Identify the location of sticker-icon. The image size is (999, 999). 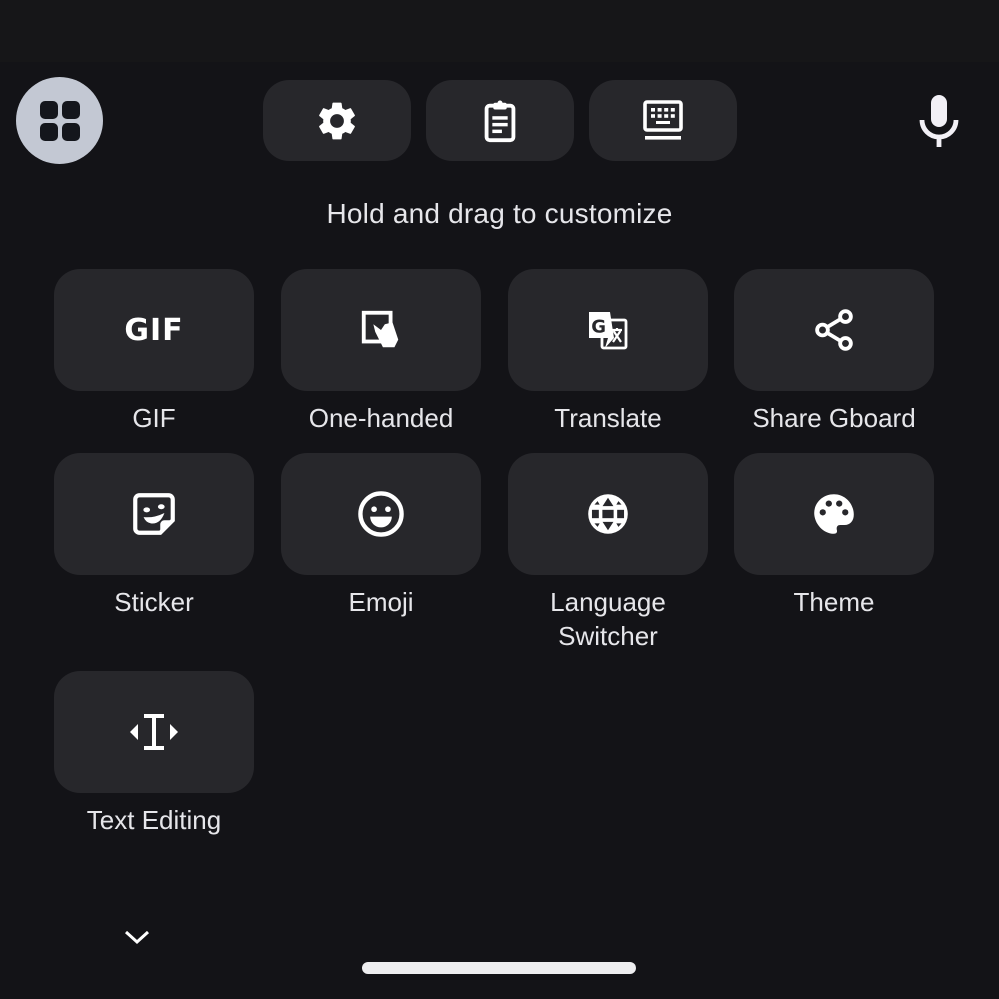
(154, 514).